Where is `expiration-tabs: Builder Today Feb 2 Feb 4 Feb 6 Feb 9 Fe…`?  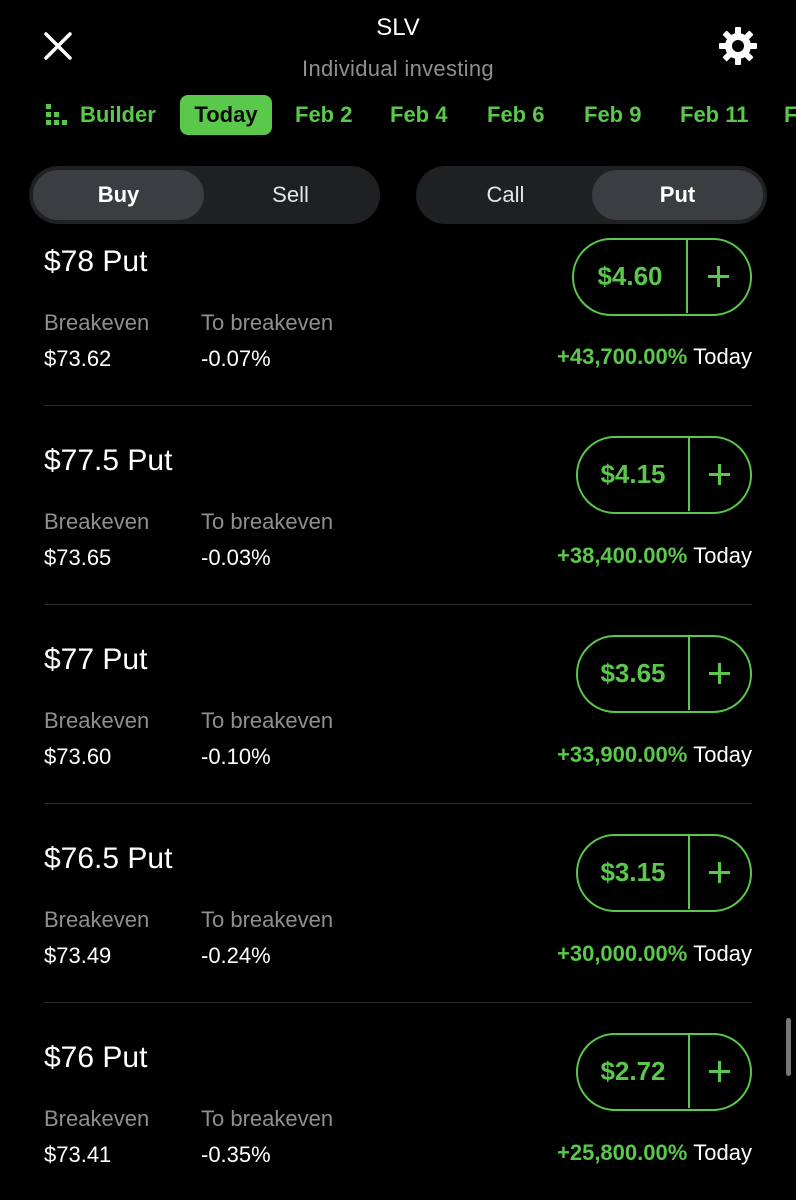 expiration-tabs: Builder Today Feb 2 Feb 4 Feb 6 Feb 9 Fe… is located at coordinates (398, 115).